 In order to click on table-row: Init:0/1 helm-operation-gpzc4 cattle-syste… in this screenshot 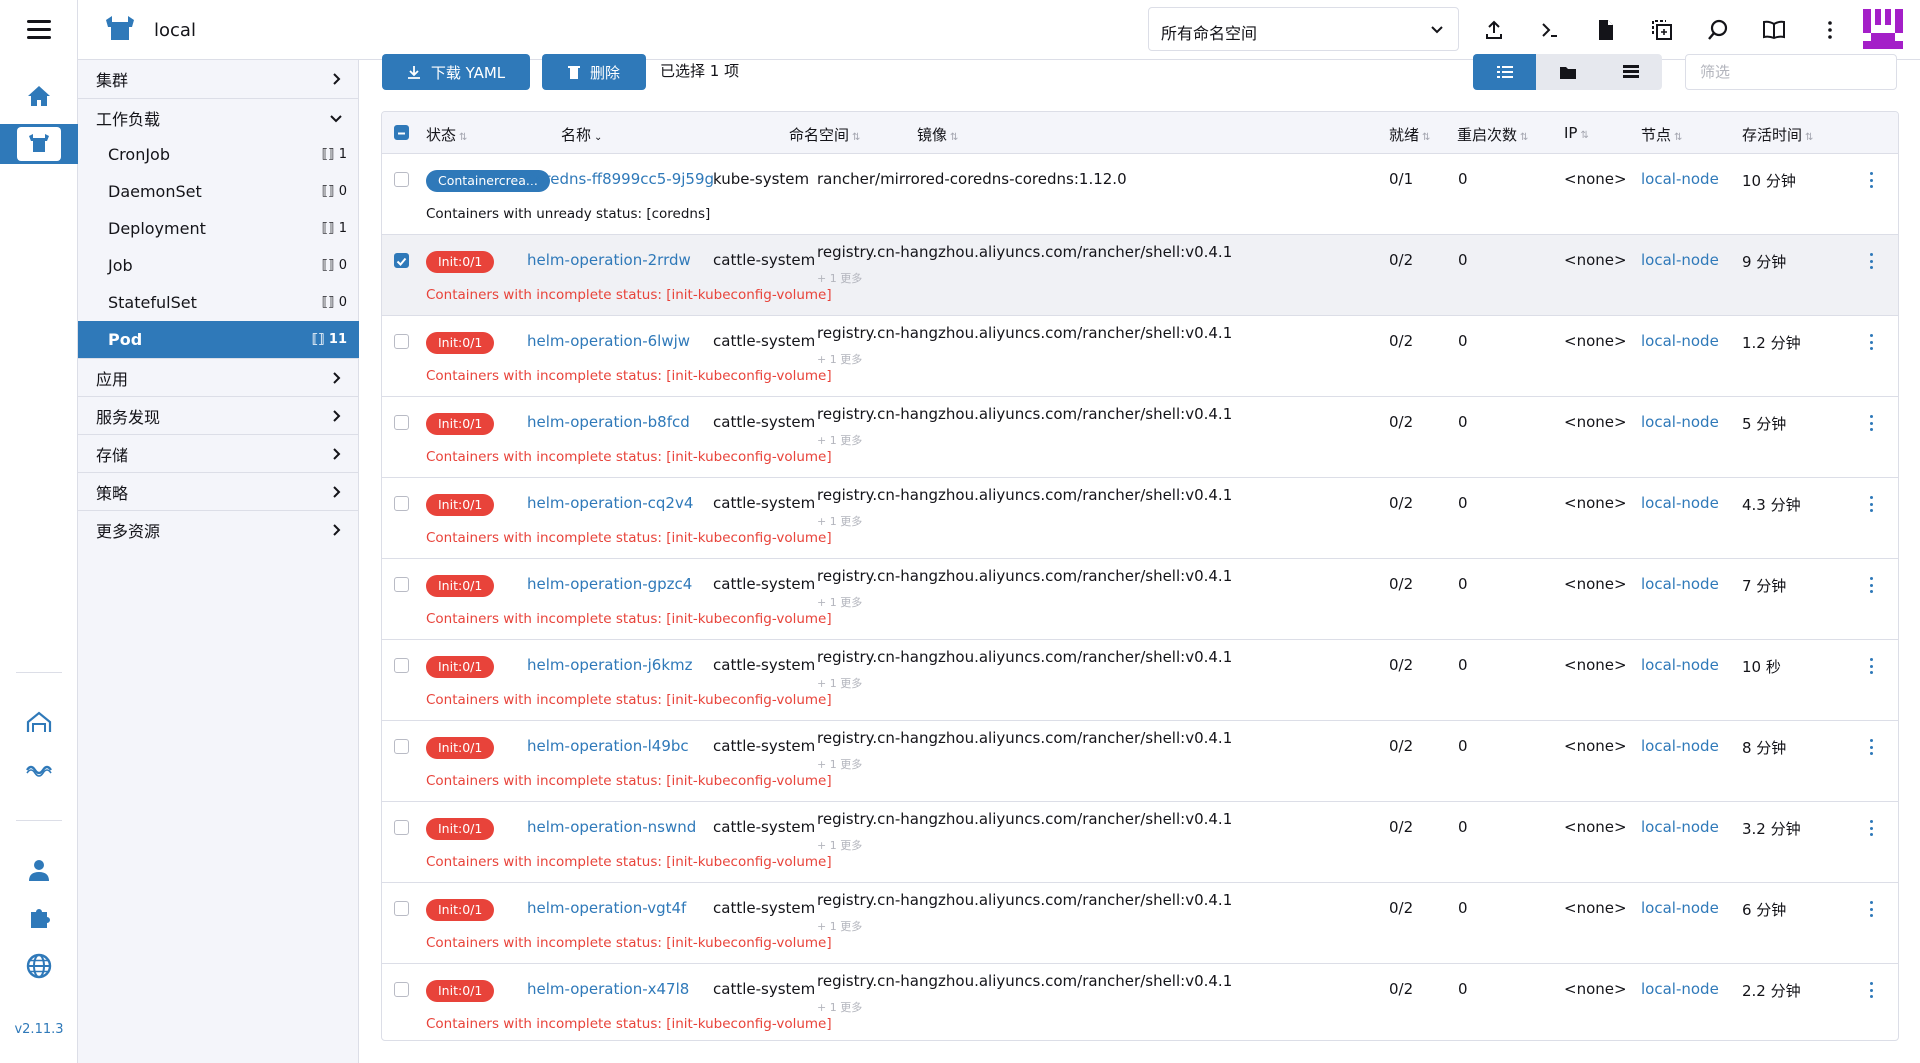, I will do `click(1140, 599)`.